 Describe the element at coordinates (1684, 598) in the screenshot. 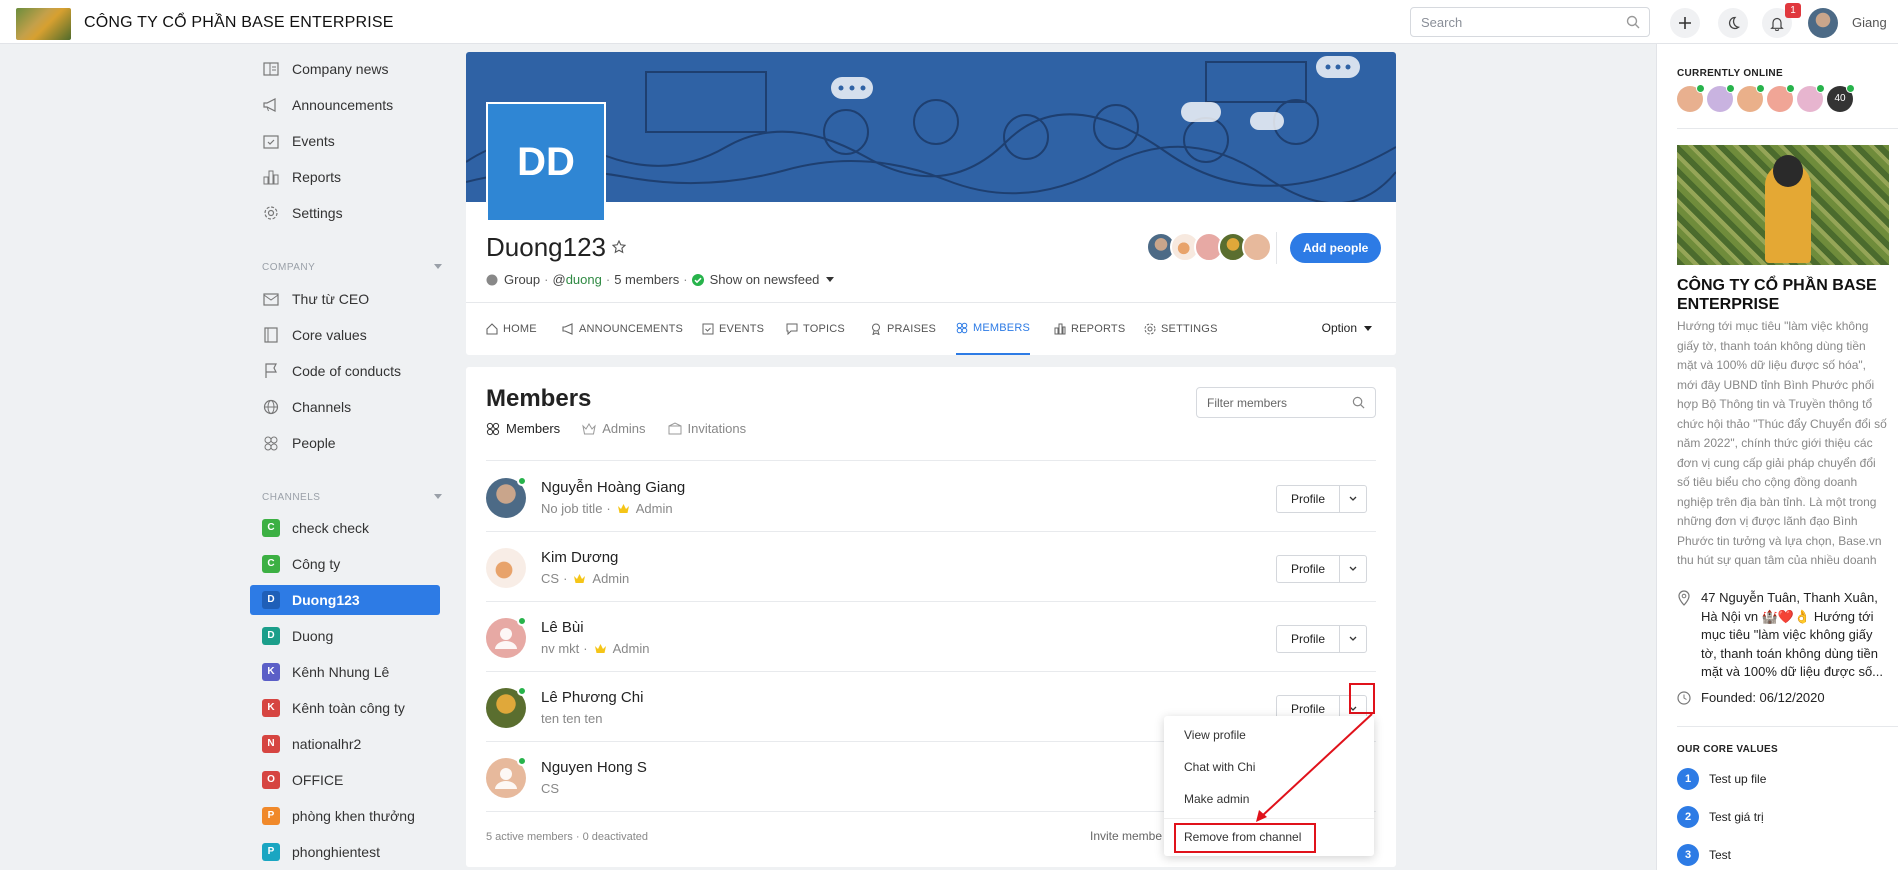

I see `location-pin-icon` at that location.